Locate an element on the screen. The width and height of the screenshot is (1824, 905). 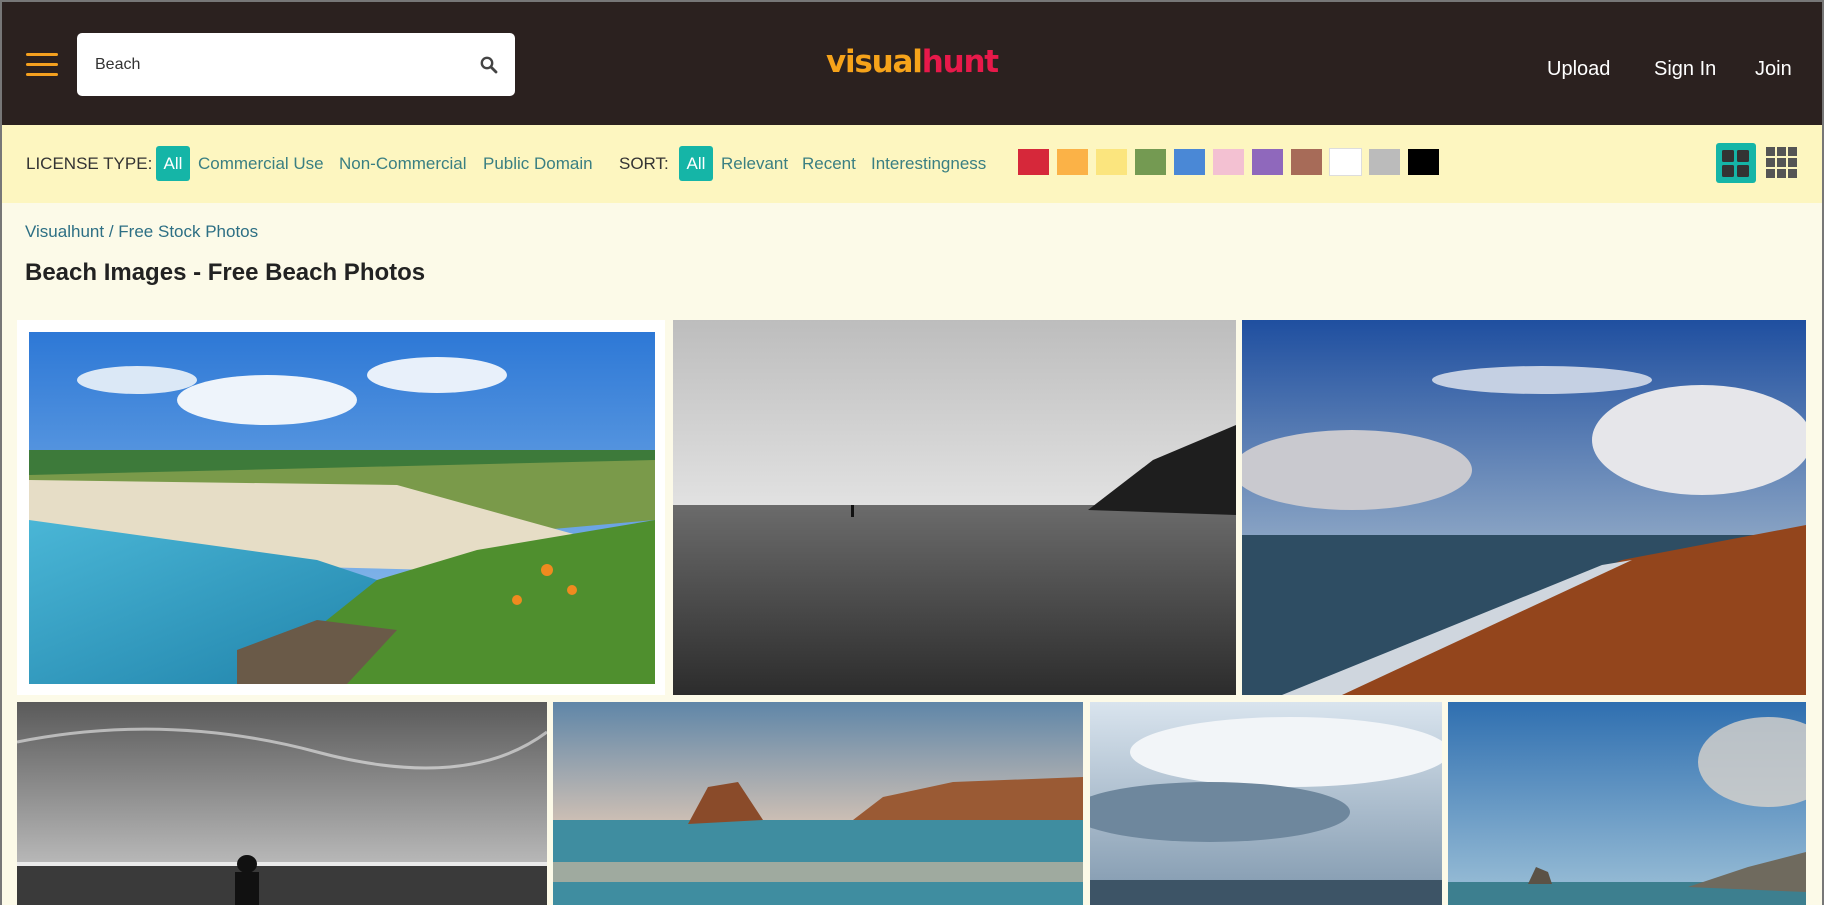
photo-bw-swimmers is located at coordinates (282, 803).